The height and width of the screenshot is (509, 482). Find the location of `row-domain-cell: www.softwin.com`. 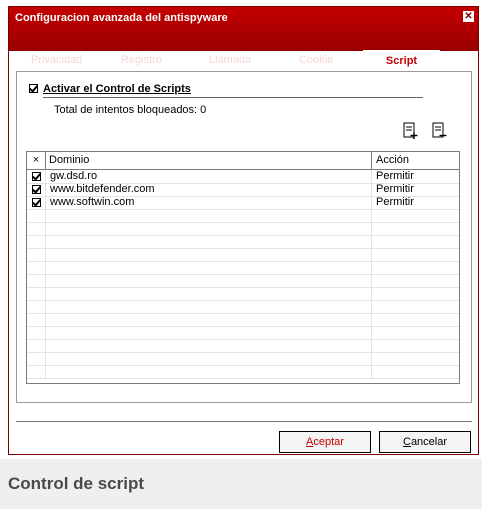

row-domain-cell: www.softwin.com is located at coordinates (208, 202).